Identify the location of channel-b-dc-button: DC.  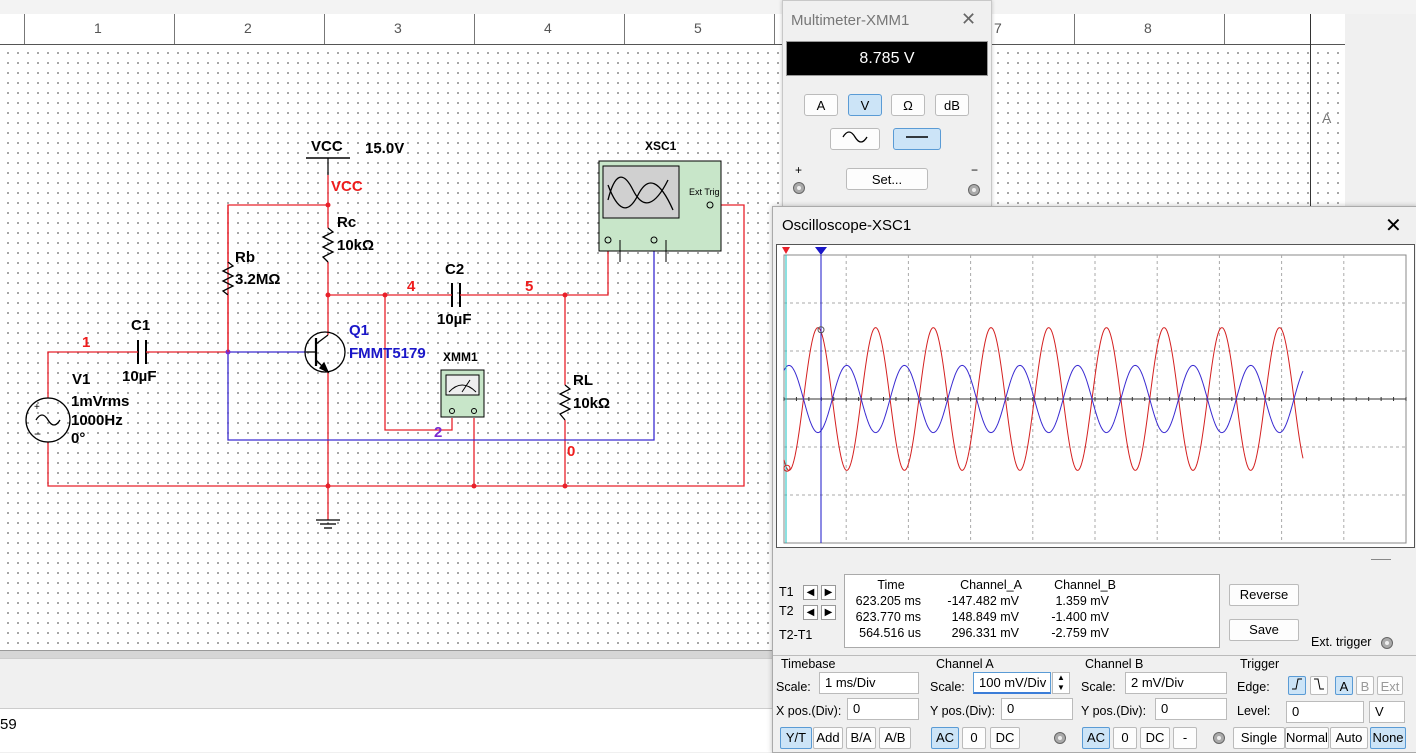
(1155, 738).